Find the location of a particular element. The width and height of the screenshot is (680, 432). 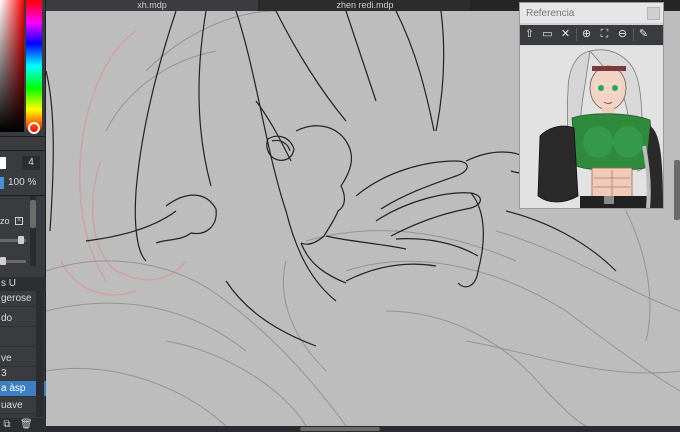

open-folder-icon: ▭ is located at coordinates (547, 34).